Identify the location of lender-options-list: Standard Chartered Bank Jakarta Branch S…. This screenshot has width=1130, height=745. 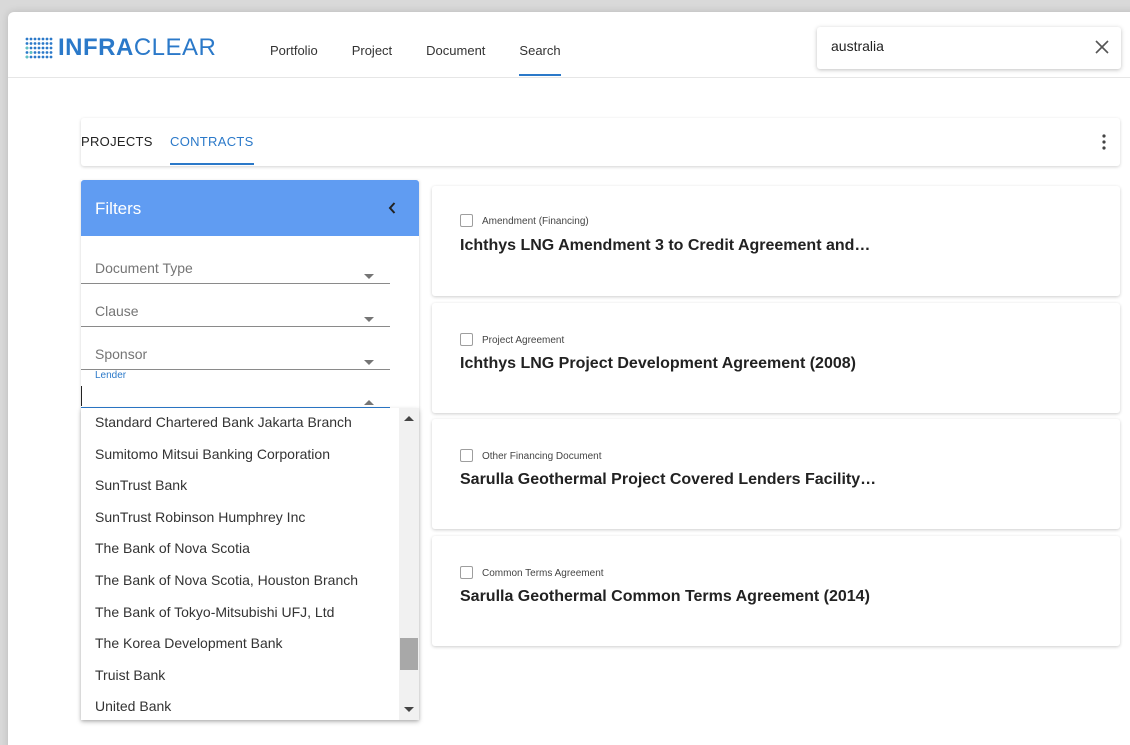
(240, 564).